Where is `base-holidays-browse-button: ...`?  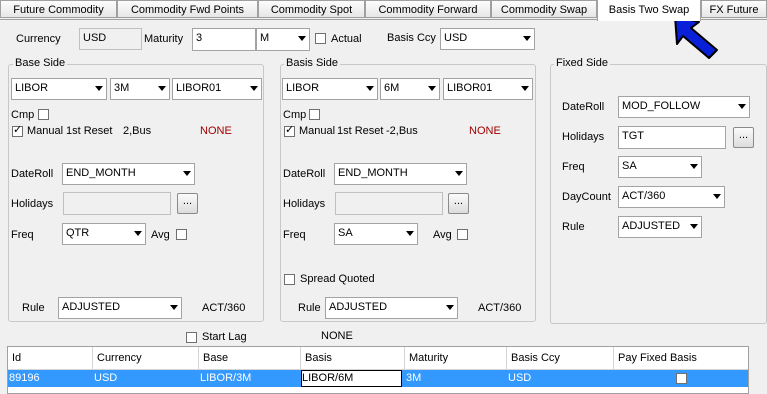
base-holidays-browse-button: ... is located at coordinates (187, 203).